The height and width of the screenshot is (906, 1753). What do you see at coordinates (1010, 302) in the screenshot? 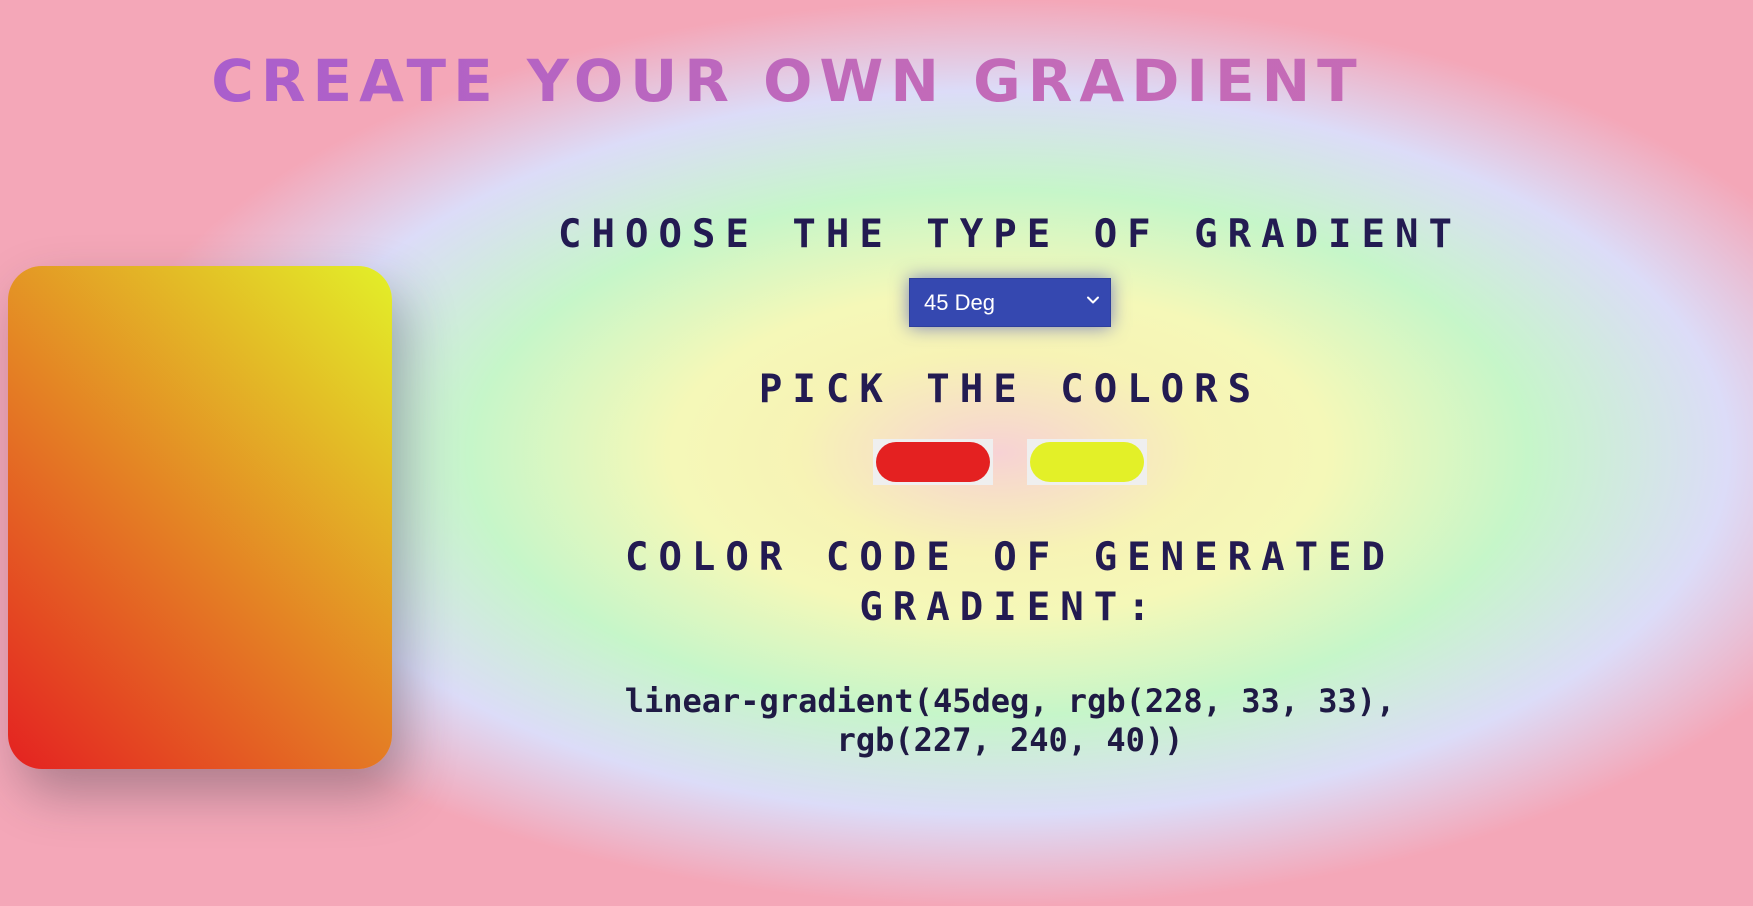
I see `gradient-type-select: 45 Deg` at bounding box center [1010, 302].